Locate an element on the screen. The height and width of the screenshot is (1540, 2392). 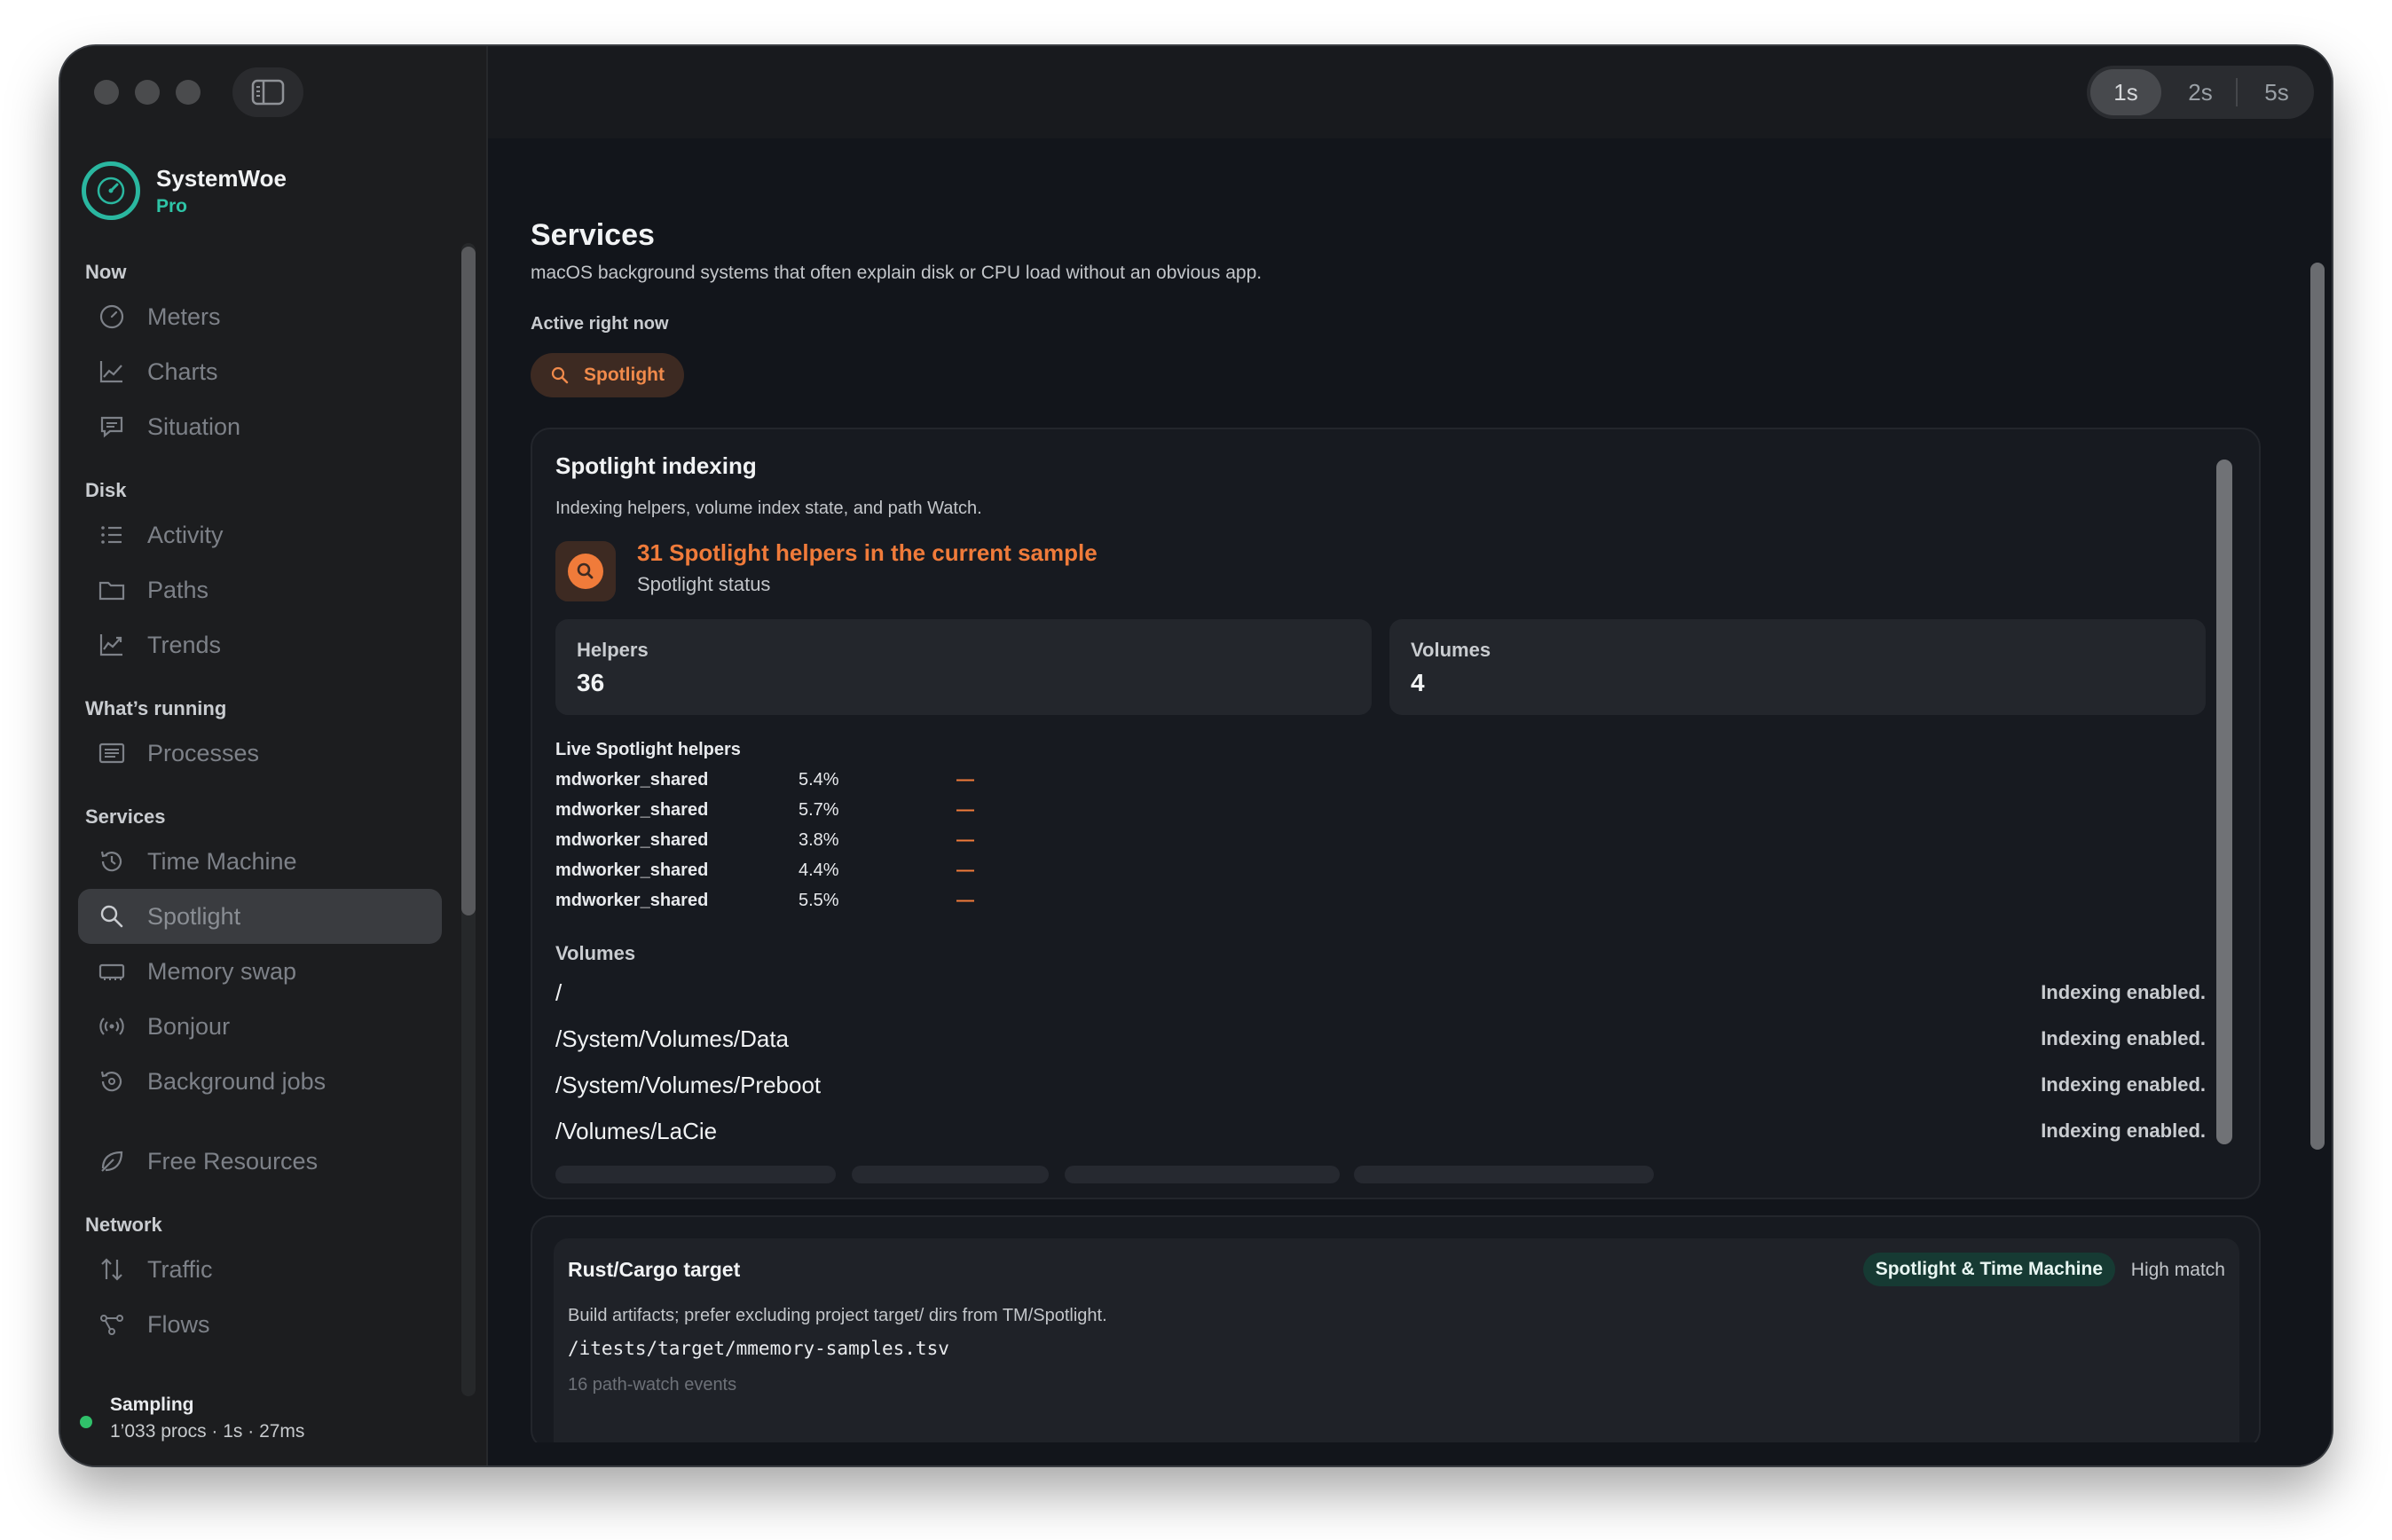
helper-row: mdworker_shared 5.5% — is located at coordinates (821, 904).